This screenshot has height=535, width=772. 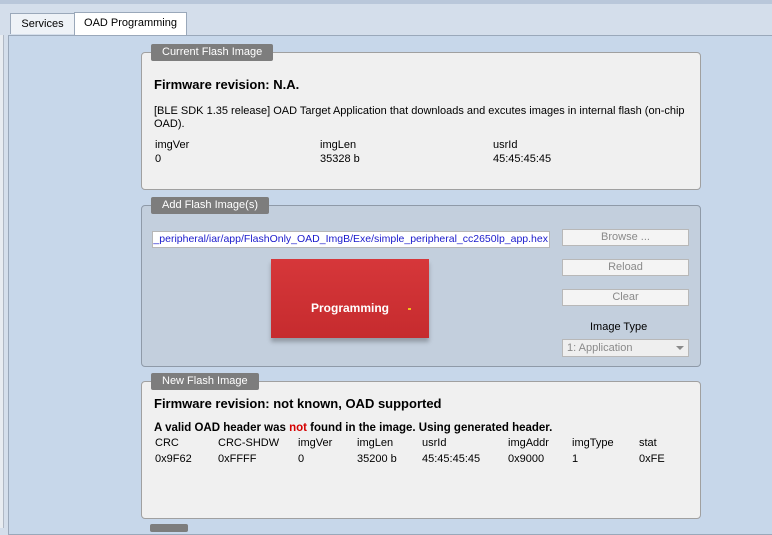 What do you see at coordinates (158, 159) in the screenshot?
I see `current-value-imgver: 0` at bounding box center [158, 159].